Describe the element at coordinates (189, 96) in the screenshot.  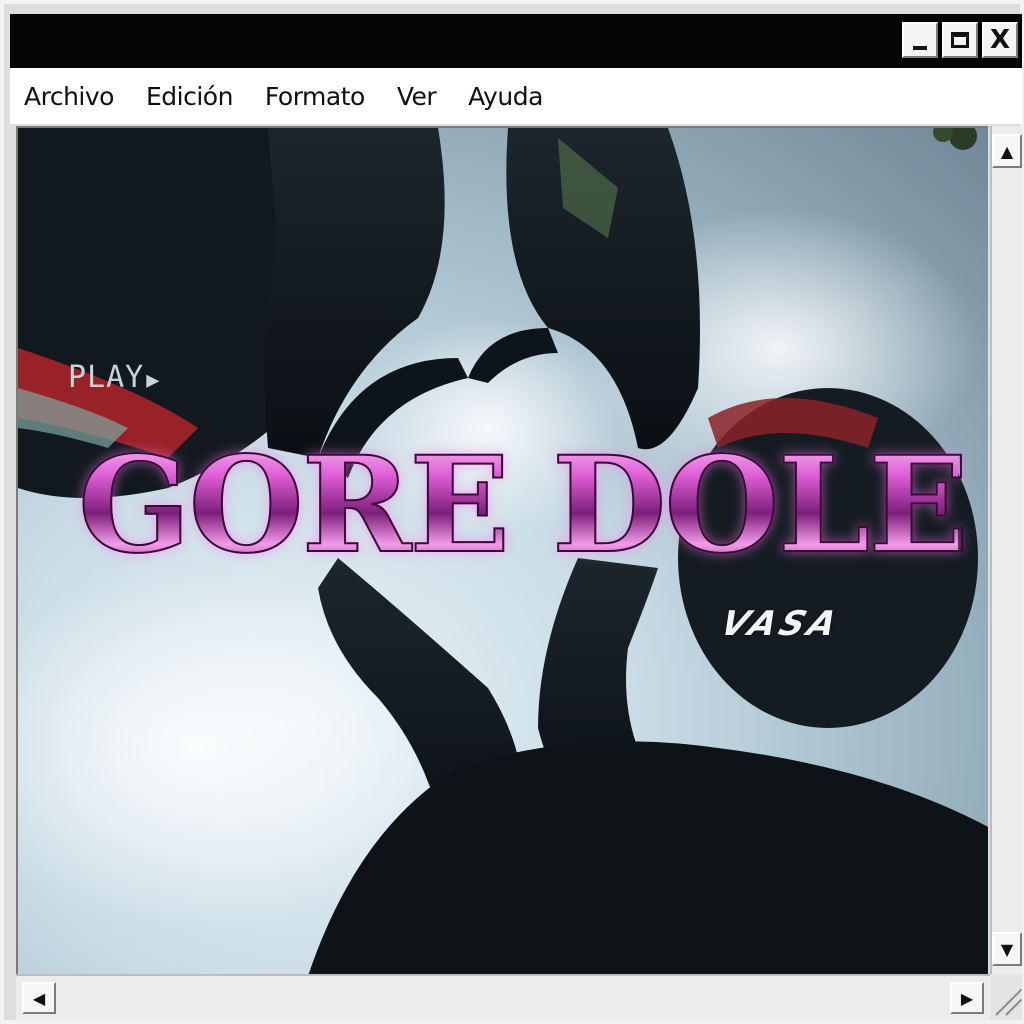
I see `menu-item-edicion: Edición` at that location.